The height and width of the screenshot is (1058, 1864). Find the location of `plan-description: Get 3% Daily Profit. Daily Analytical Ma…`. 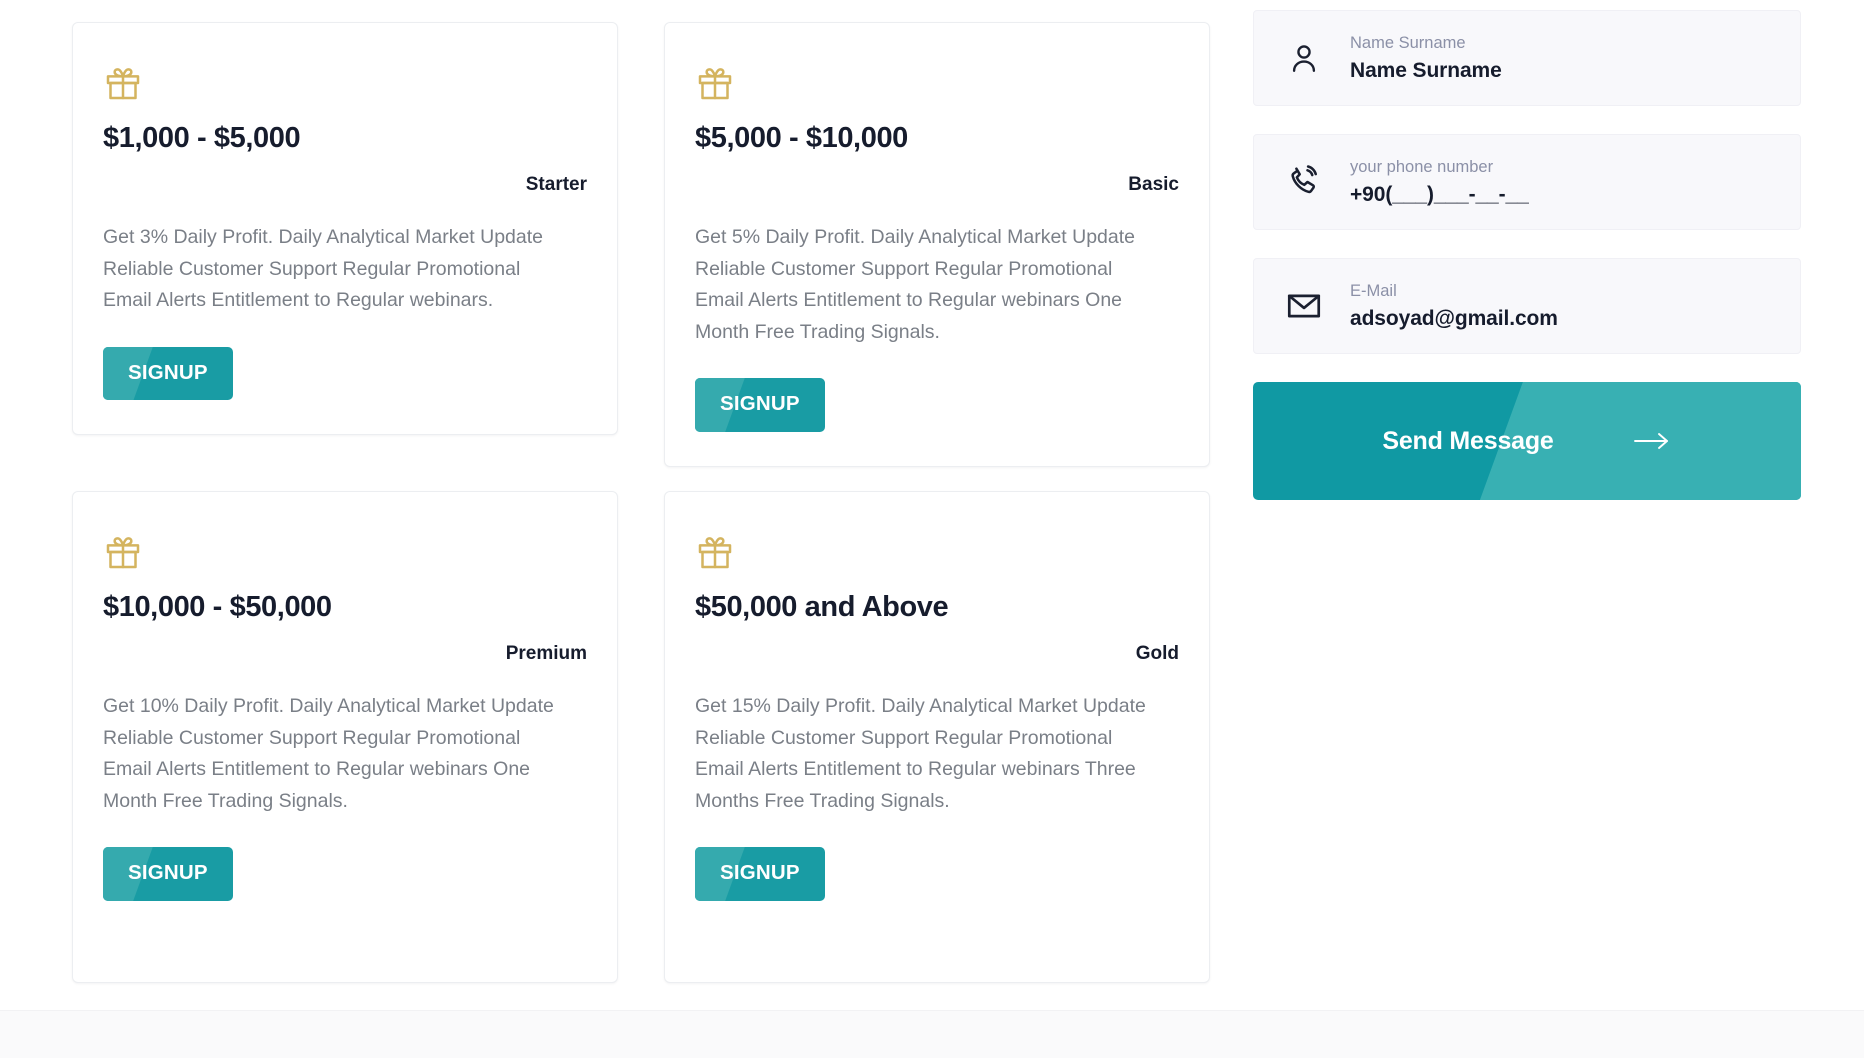

plan-description: Get 3% Daily Profit. Daily Analytical Ma… is located at coordinates (323, 269).